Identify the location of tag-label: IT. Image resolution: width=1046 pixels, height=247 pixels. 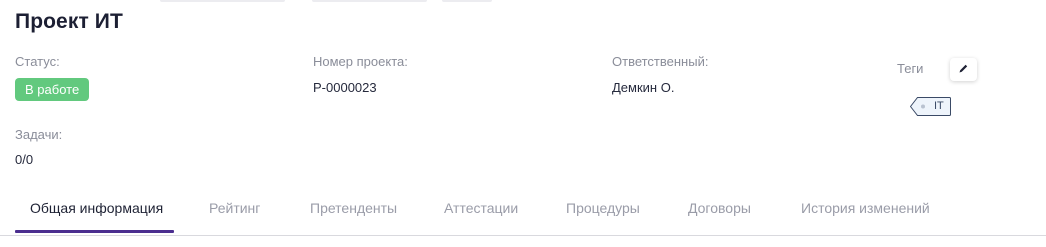
(939, 106).